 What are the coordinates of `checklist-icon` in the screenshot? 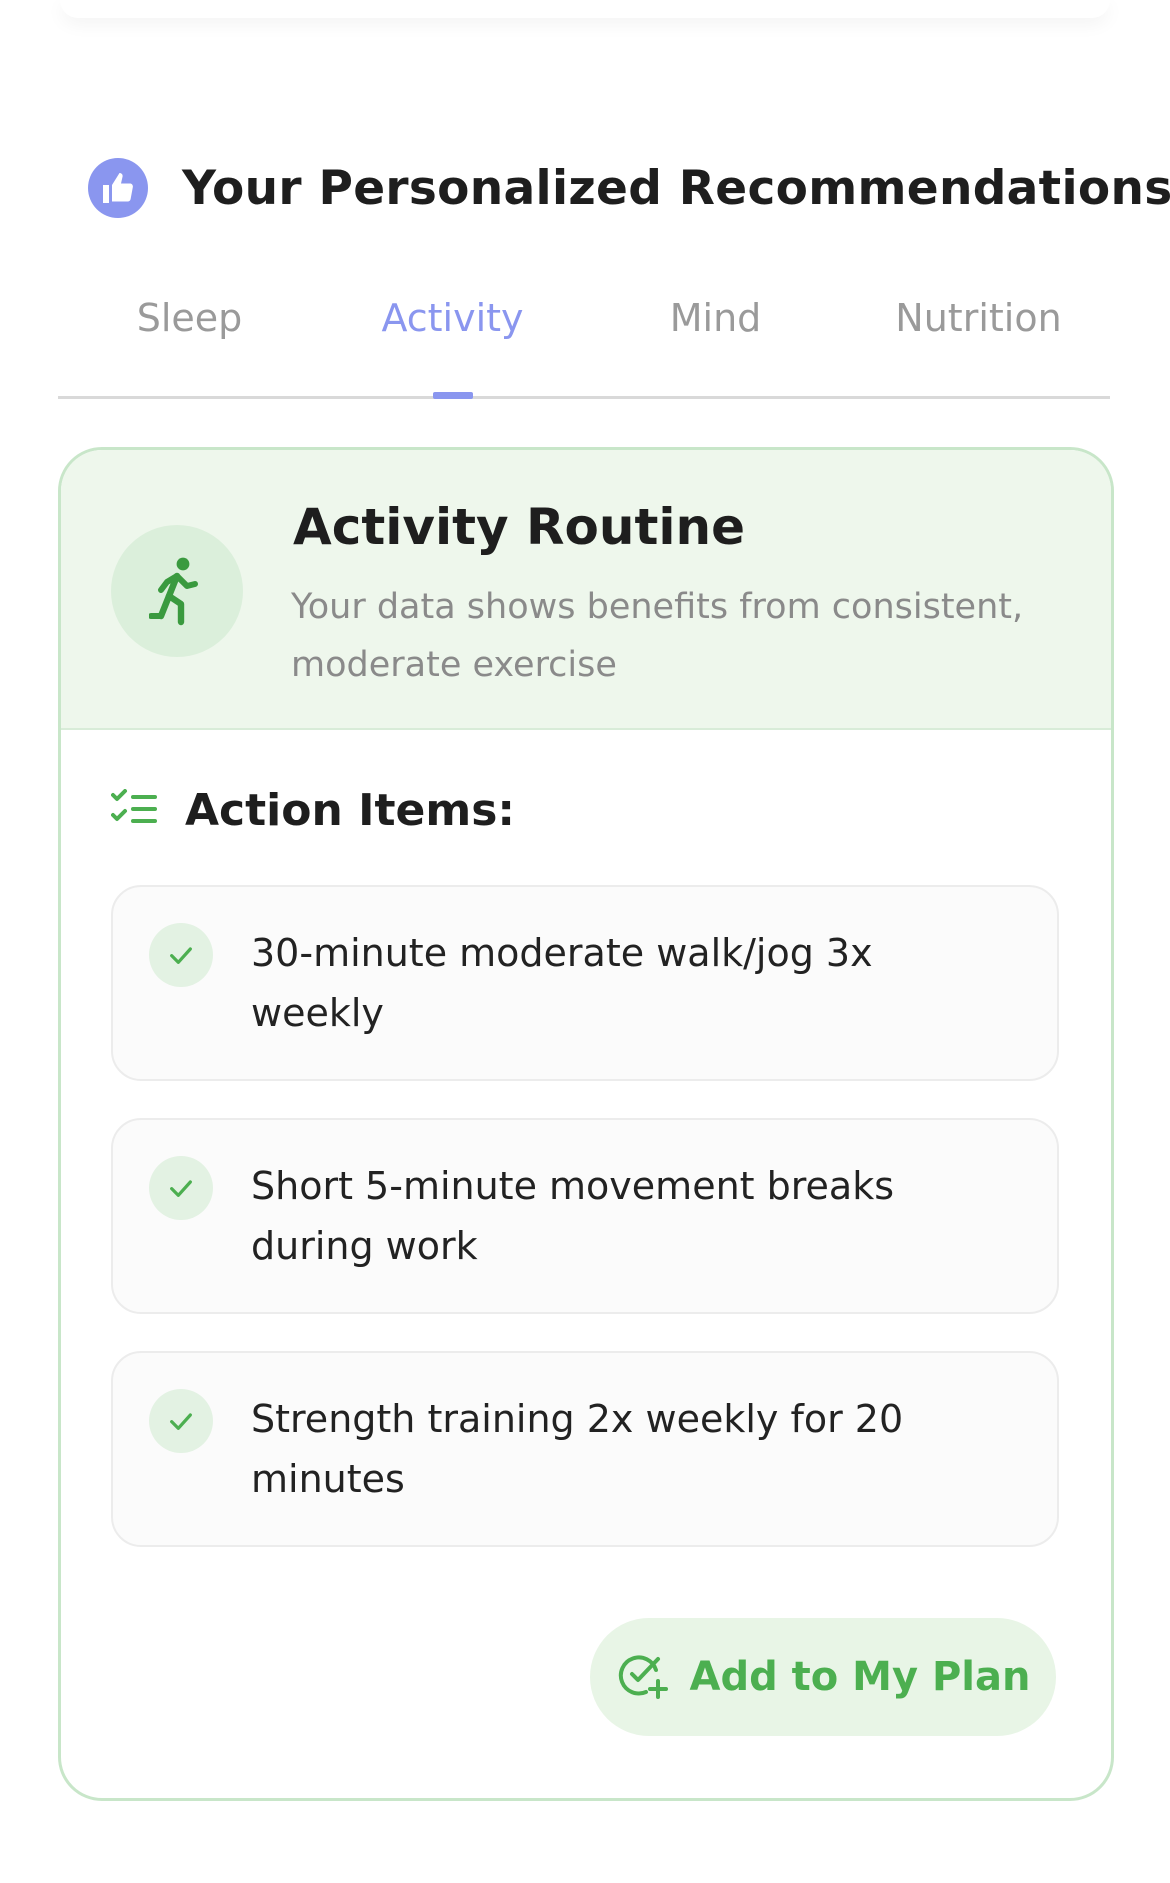 It's located at (135, 810).